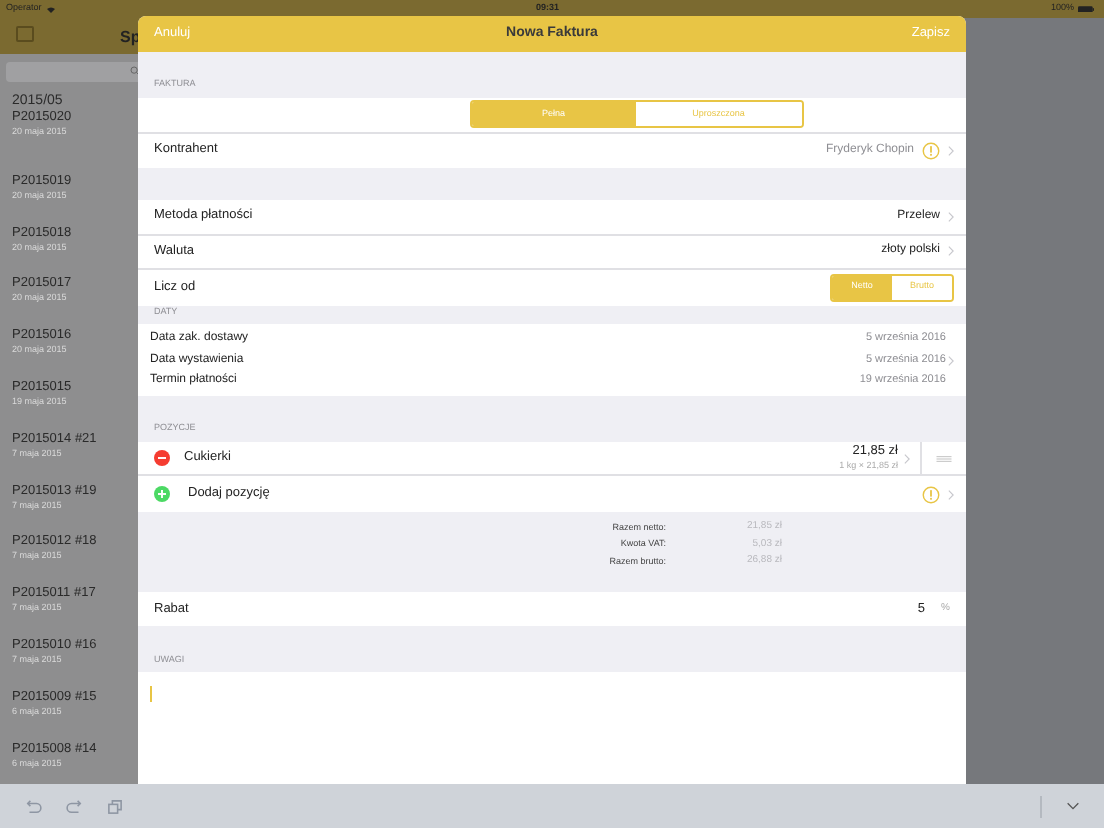 The height and width of the screenshot is (828, 1104). What do you see at coordinates (75, 806) in the screenshot?
I see `redo-icon` at bounding box center [75, 806].